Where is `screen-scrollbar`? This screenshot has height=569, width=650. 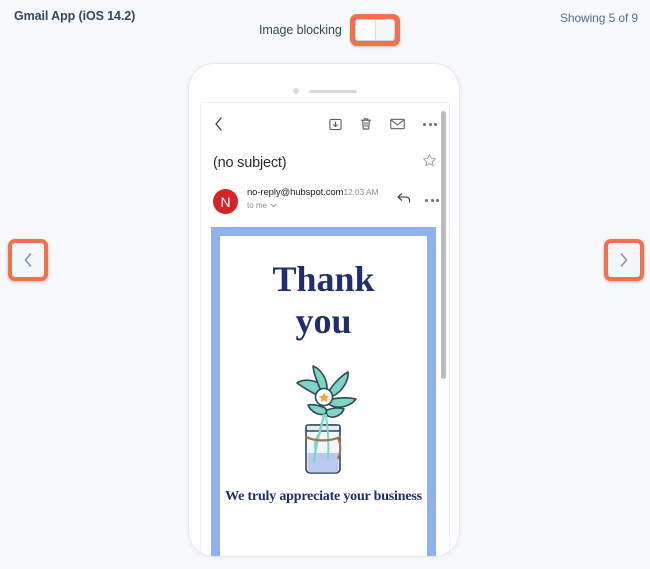
screen-scrollbar is located at coordinates (443, 245).